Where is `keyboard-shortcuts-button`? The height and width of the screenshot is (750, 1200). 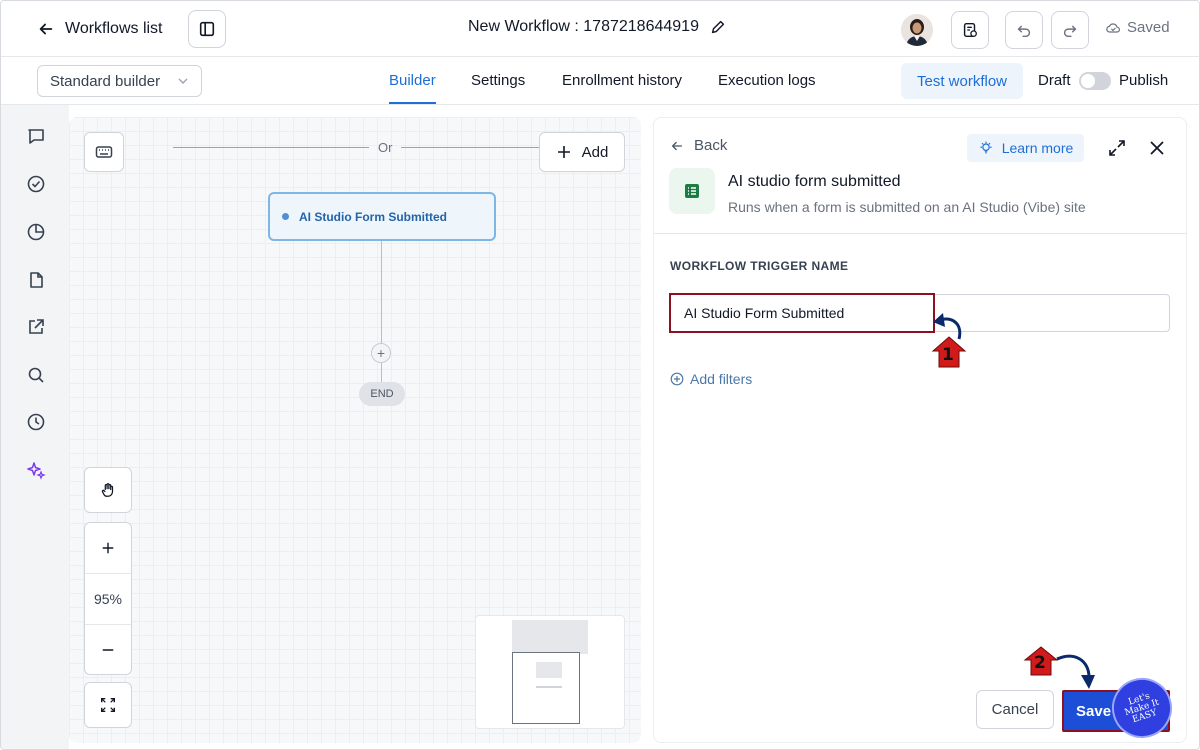 keyboard-shortcuts-button is located at coordinates (104, 152).